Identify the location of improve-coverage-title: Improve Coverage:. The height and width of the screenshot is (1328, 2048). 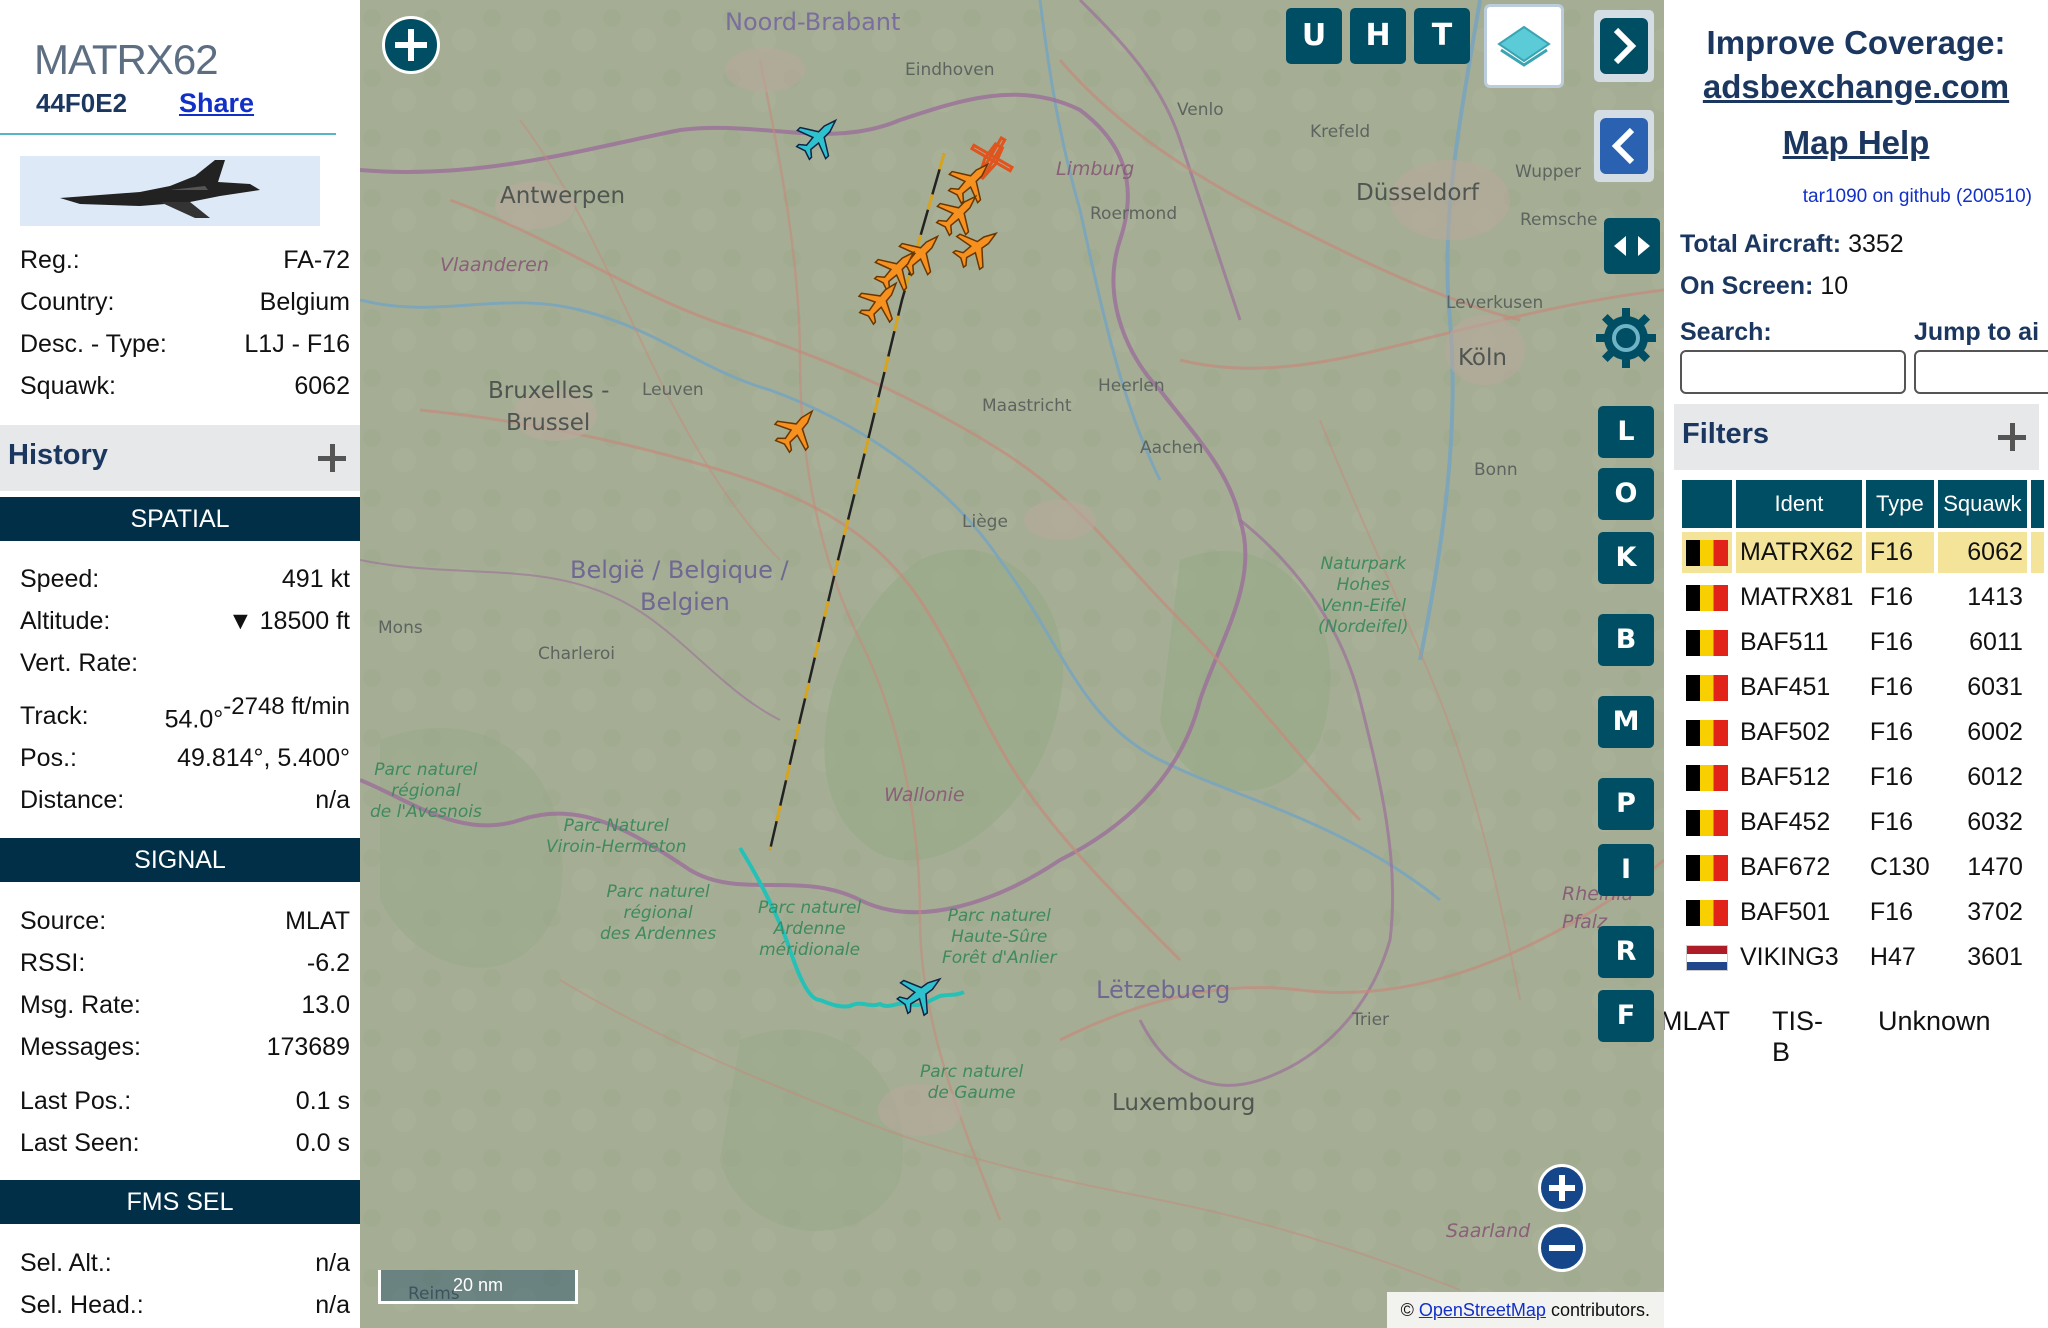
(1856, 42).